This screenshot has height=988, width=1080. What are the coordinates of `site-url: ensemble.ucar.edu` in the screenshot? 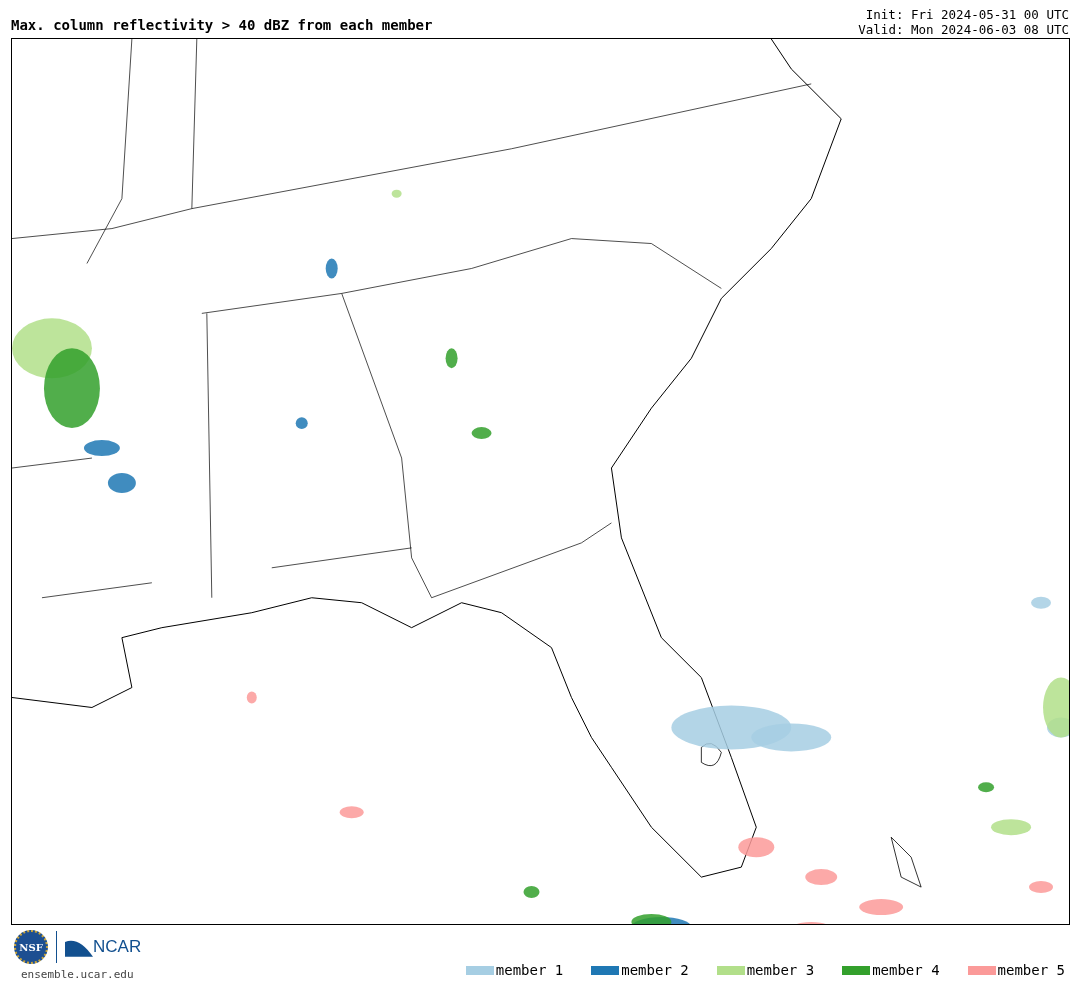 It's located at (77, 974).